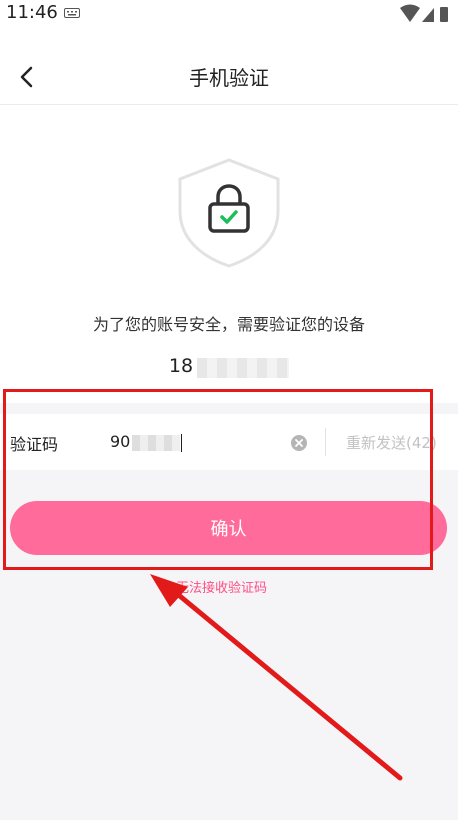  What do you see at coordinates (276, 677) in the screenshot?
I see `annotation-arrow` at bounding box center [276, 677].